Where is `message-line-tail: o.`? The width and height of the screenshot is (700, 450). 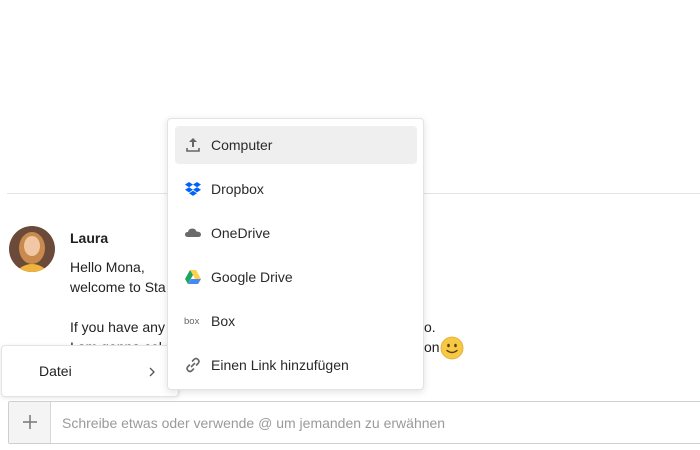
message-line-tail: o. is located at coordinates (430, 327).